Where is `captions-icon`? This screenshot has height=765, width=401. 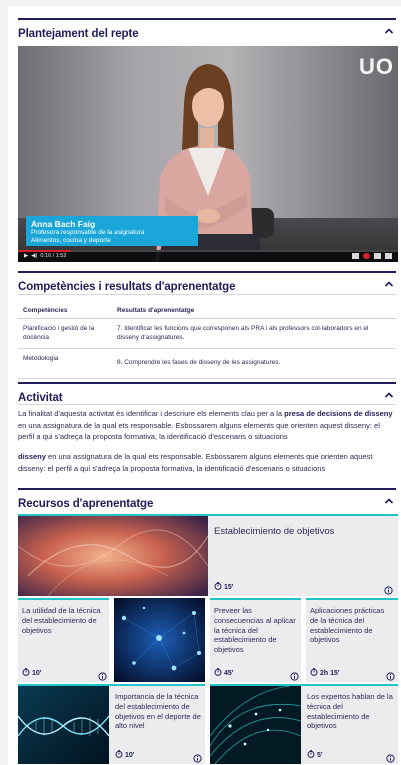 captions-icon is located at coordinates (377, 256).